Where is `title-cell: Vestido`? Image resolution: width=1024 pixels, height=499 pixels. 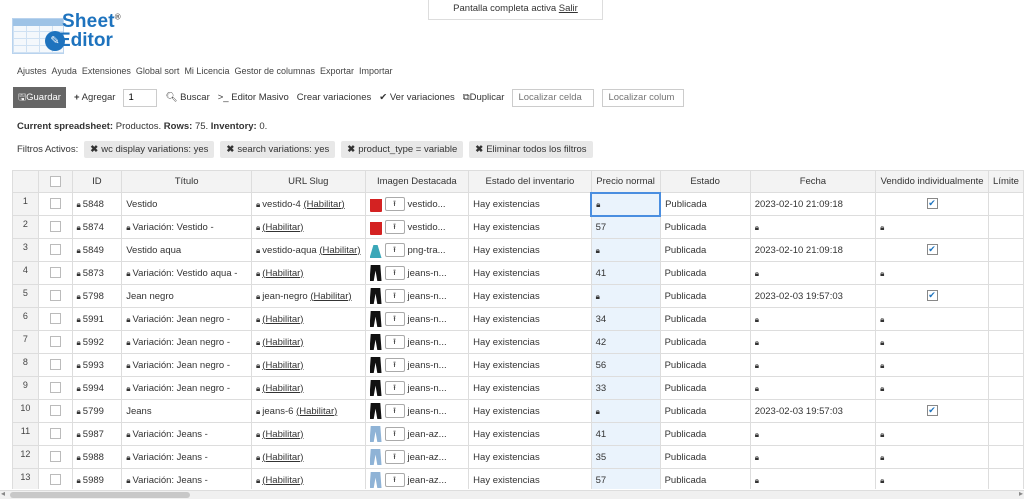 title-cell: Vestido is located at coordinates (187, 204).